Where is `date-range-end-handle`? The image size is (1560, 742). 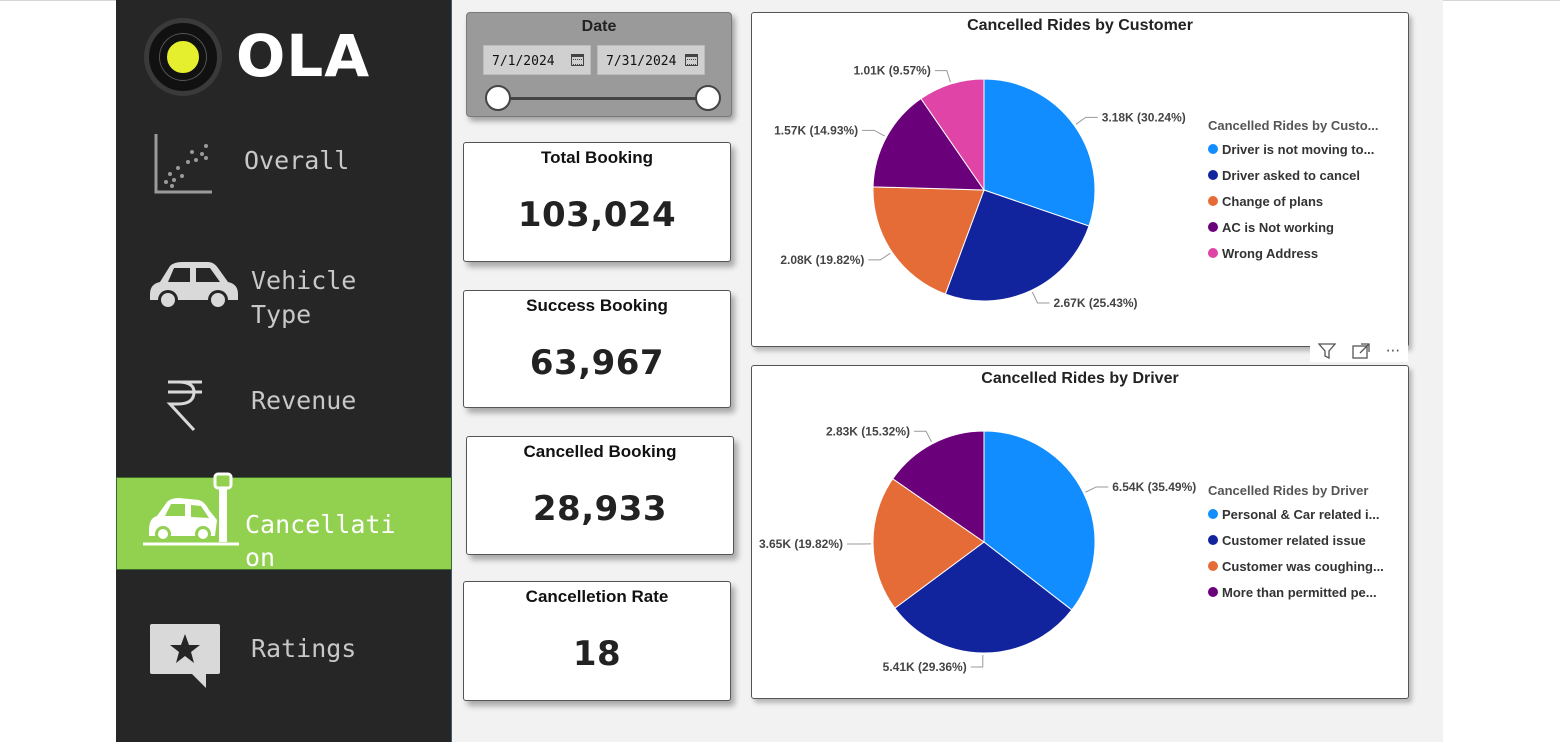 date-range-end-handle is located at coordinates (708, 98).